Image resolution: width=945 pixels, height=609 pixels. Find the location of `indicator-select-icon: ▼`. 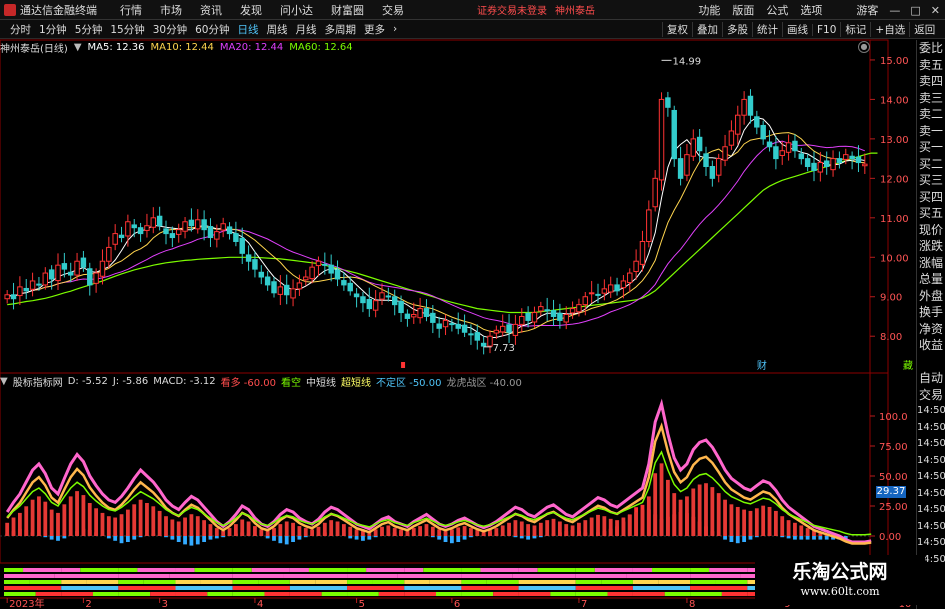

indicator-select-icon: ▼ is located at coordinates (6, 381).